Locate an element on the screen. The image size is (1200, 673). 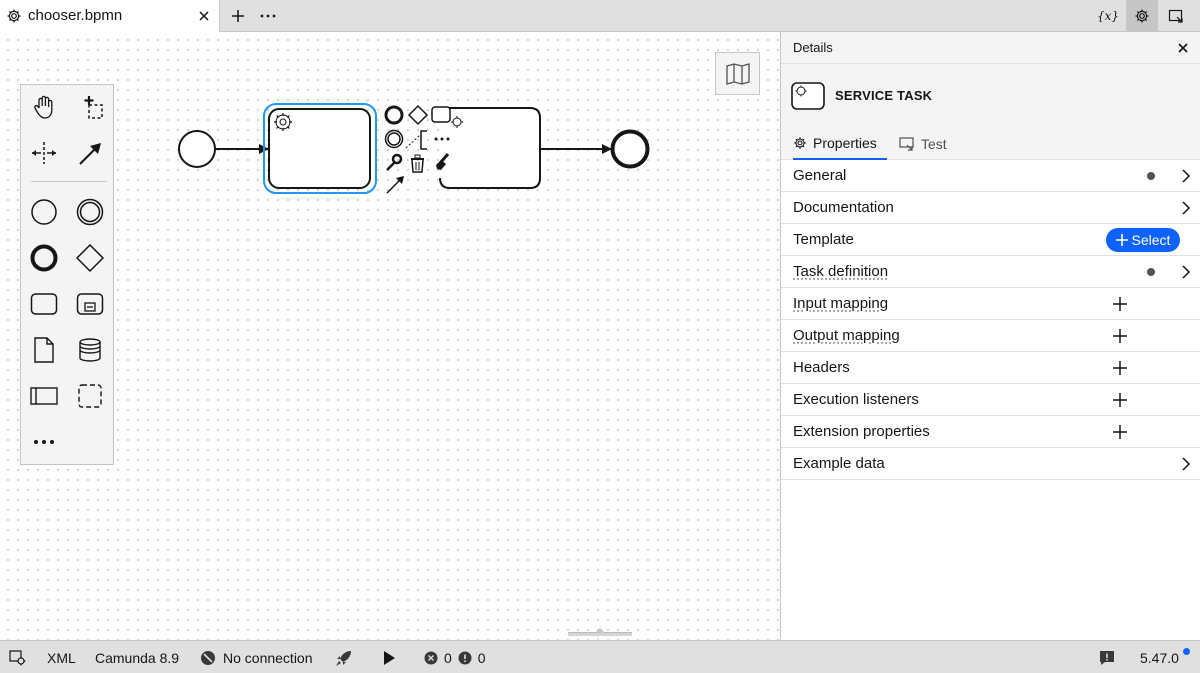
feedback-button is located at coordinates (1107, 657).